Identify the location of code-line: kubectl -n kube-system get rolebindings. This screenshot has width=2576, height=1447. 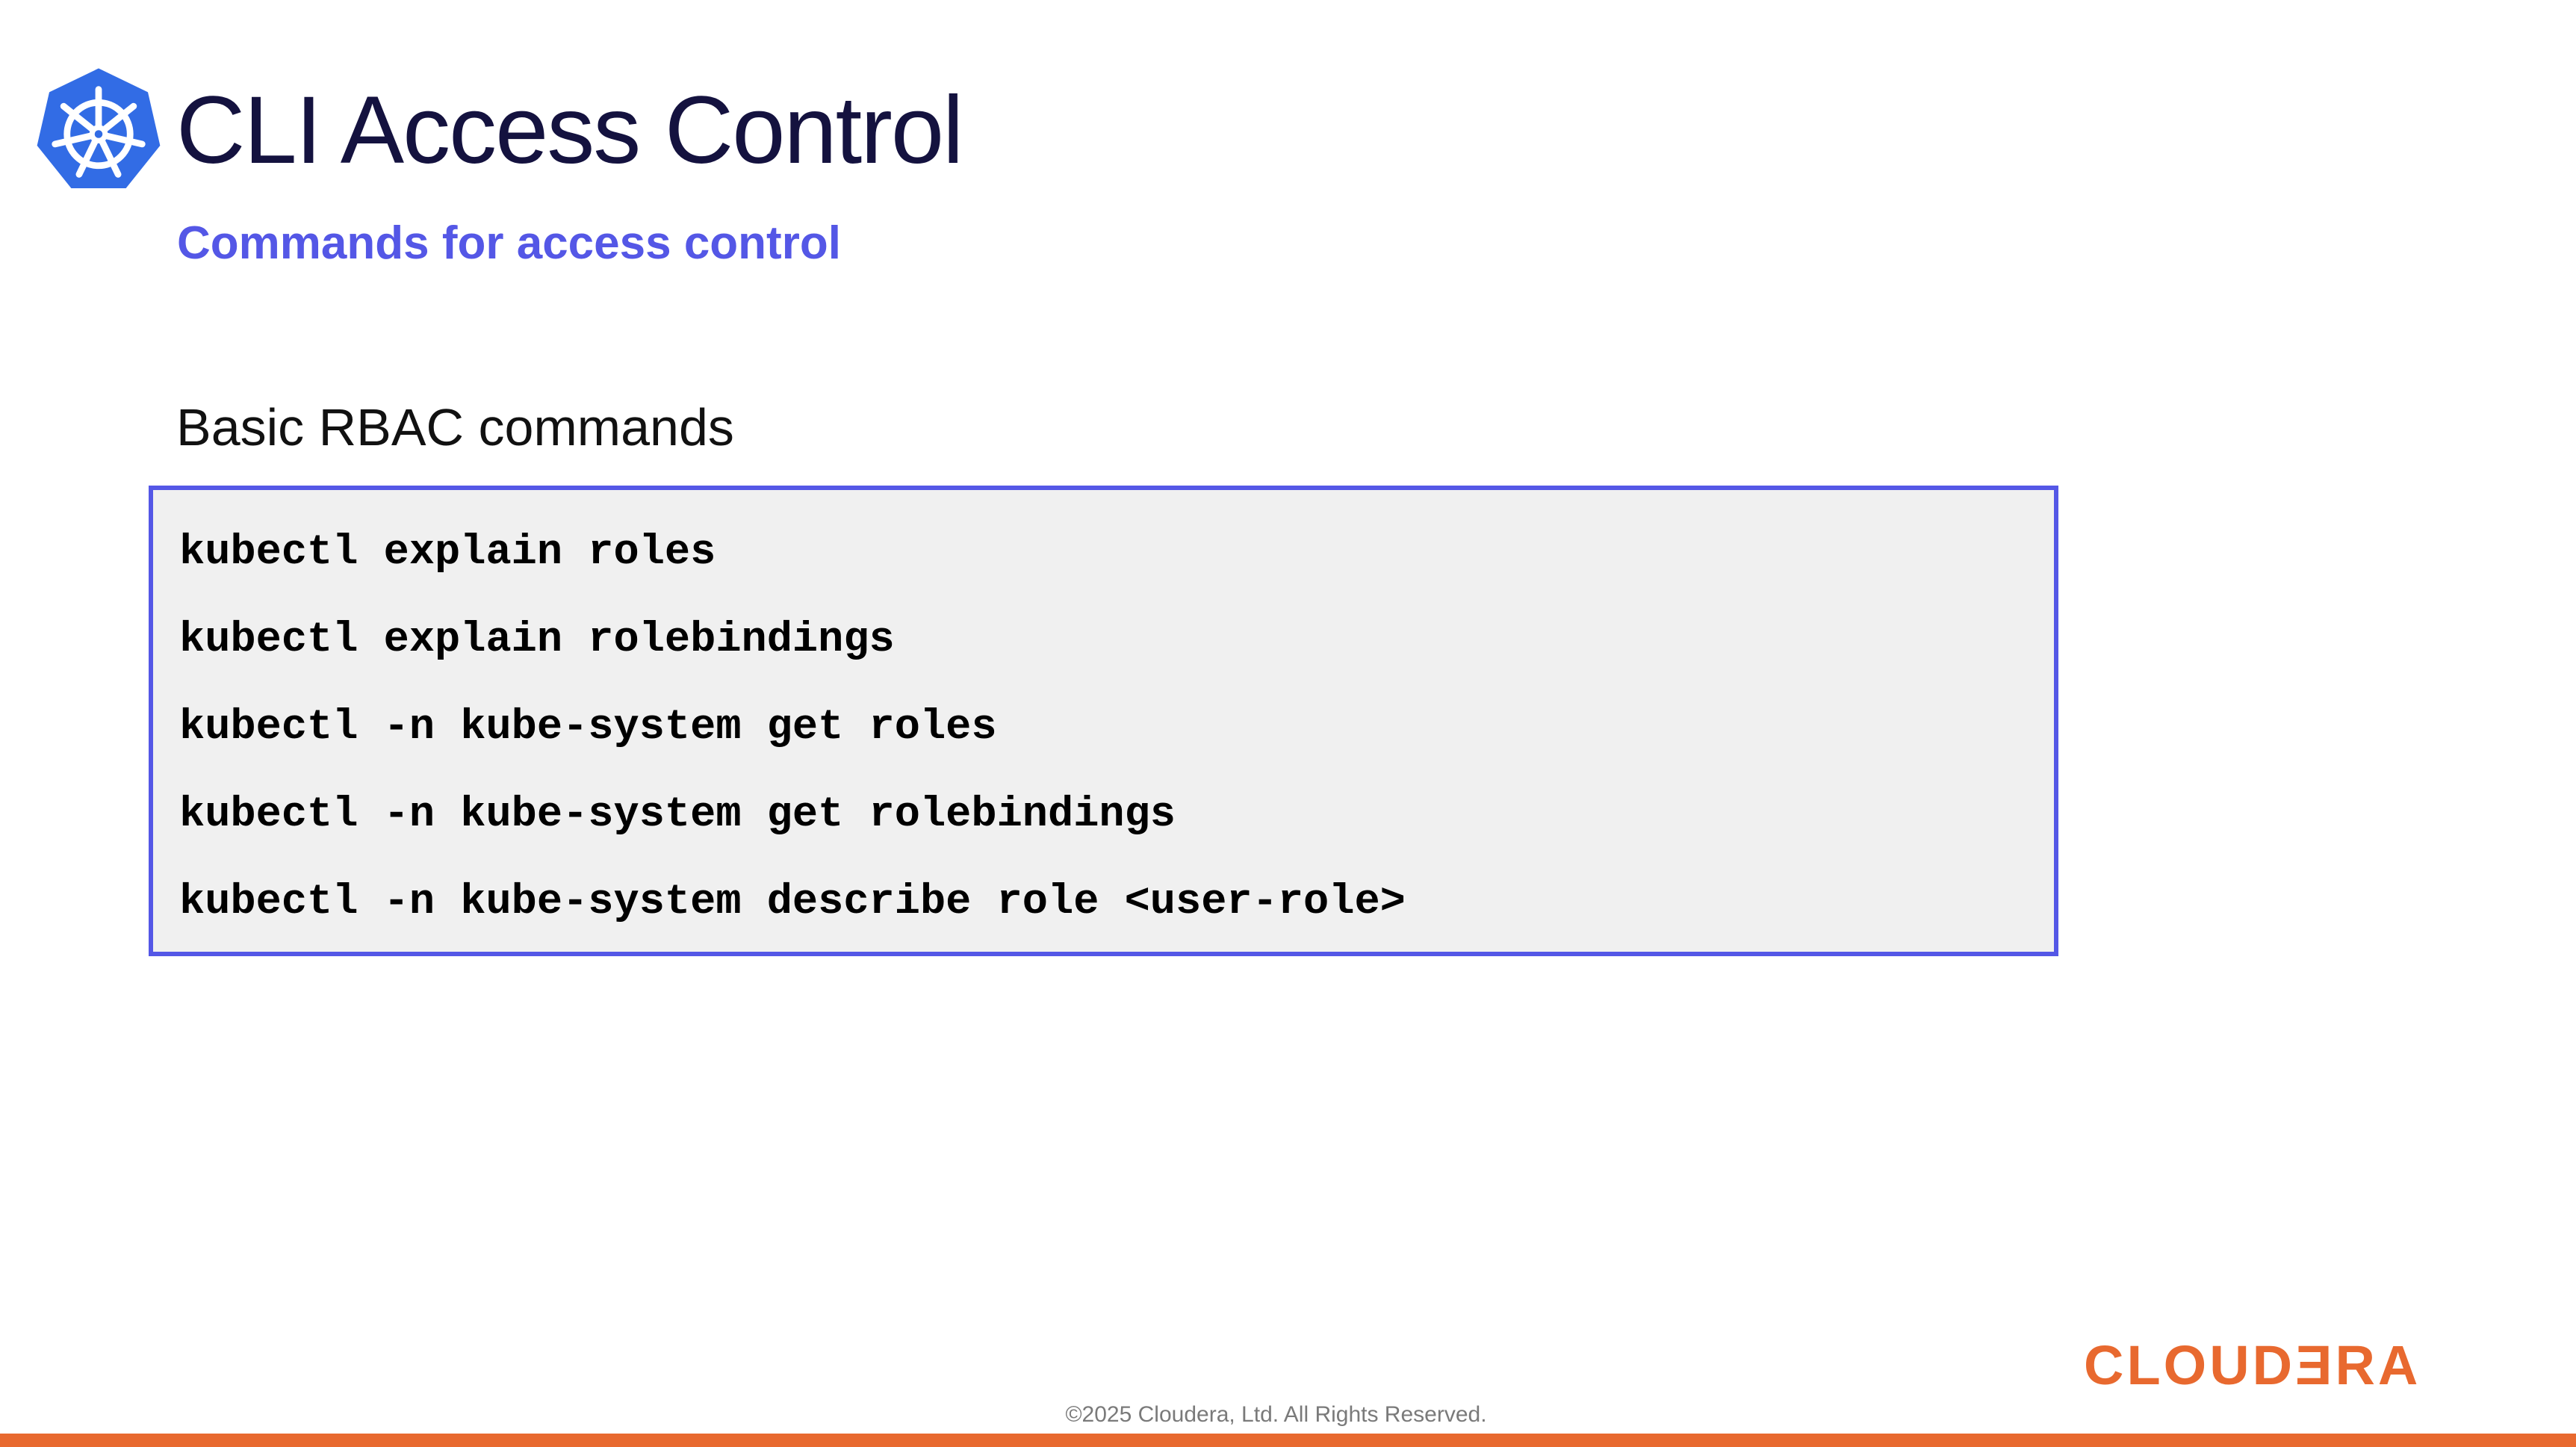
(678, 815).